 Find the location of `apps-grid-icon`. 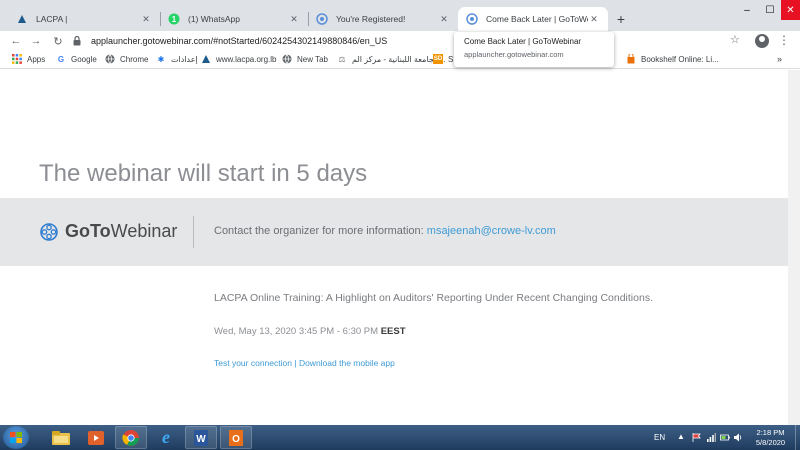

apps-grid-icon is located at coordinates (17, 59).